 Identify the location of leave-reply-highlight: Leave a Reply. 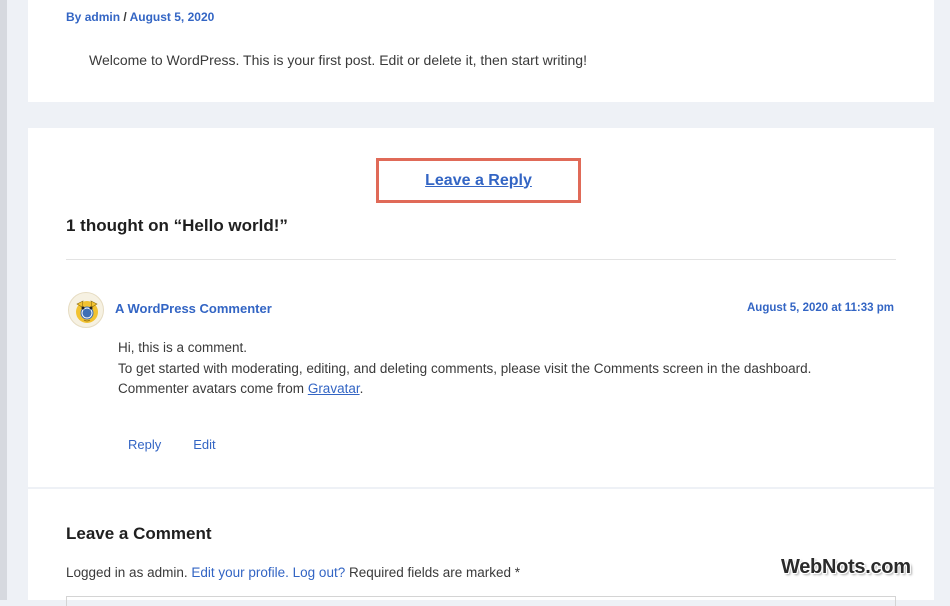
(478, 180).